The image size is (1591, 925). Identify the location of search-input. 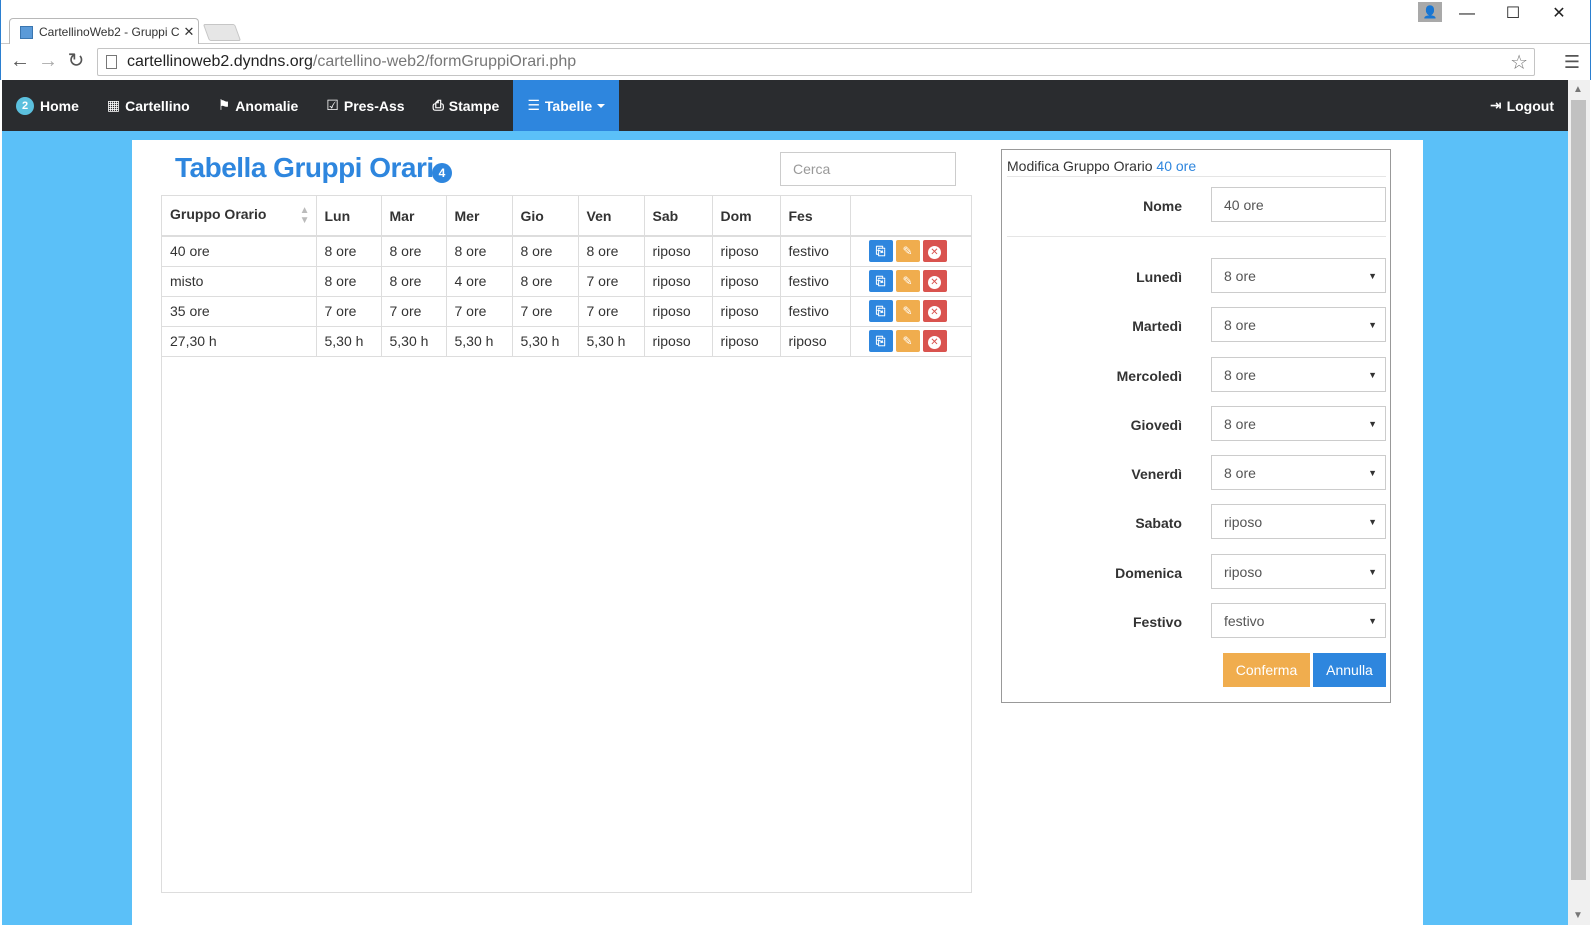
(868, 169).